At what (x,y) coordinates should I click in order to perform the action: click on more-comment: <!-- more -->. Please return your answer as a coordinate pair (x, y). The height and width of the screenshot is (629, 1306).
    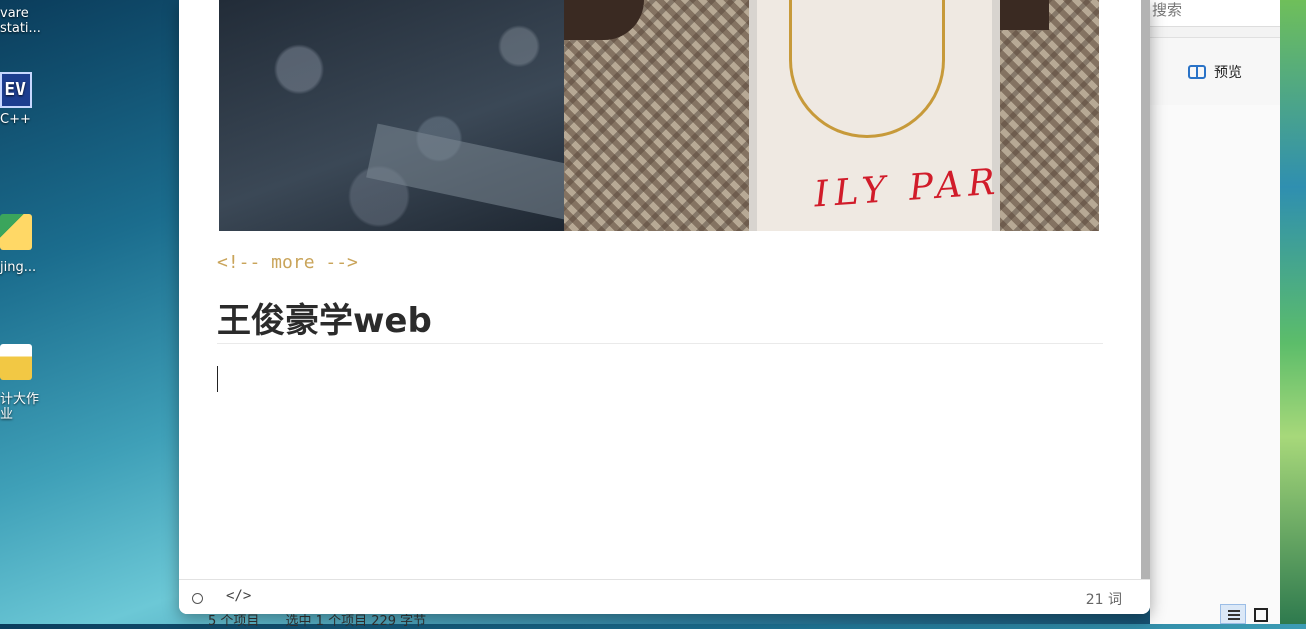
    Looking at the image, I should click on (287, 262).